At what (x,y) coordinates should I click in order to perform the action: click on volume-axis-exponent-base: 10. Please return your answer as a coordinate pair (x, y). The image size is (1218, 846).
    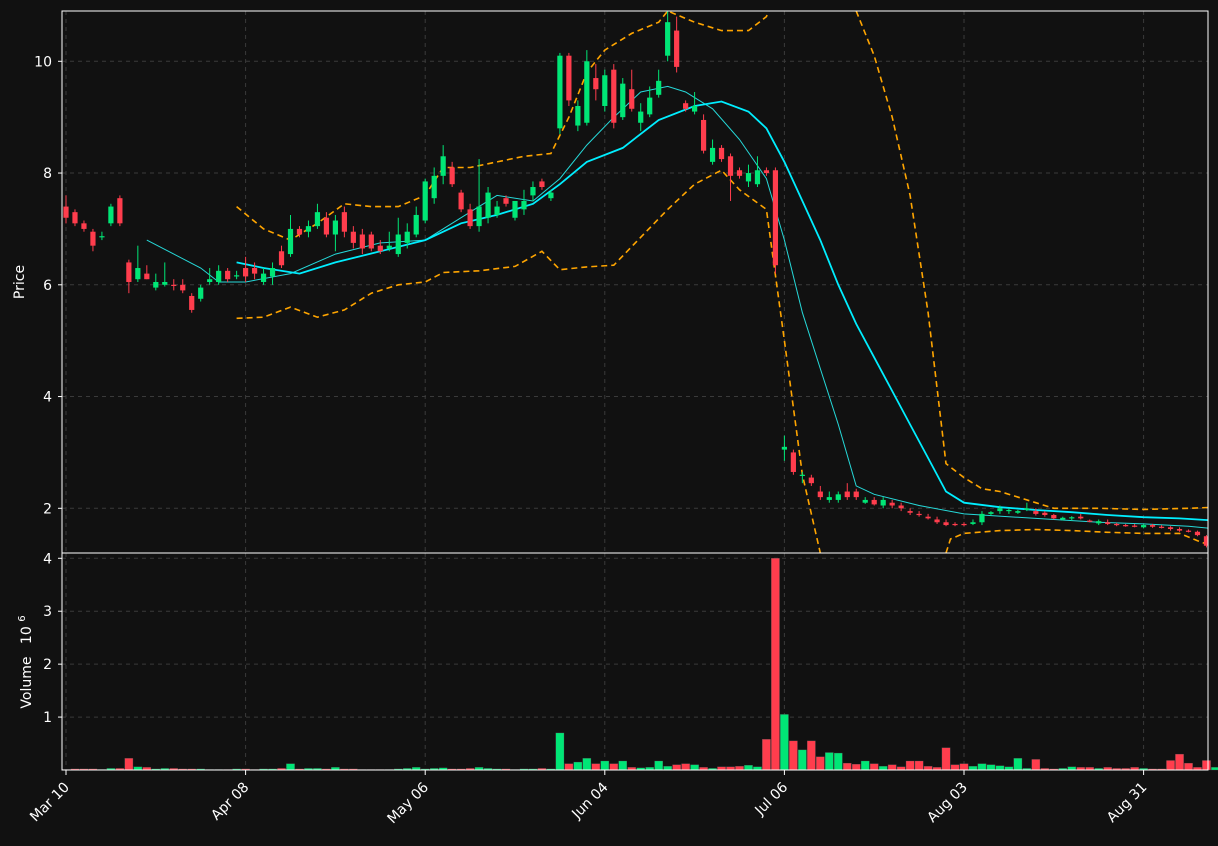
    Looking at the image, I should click on (27, 635).